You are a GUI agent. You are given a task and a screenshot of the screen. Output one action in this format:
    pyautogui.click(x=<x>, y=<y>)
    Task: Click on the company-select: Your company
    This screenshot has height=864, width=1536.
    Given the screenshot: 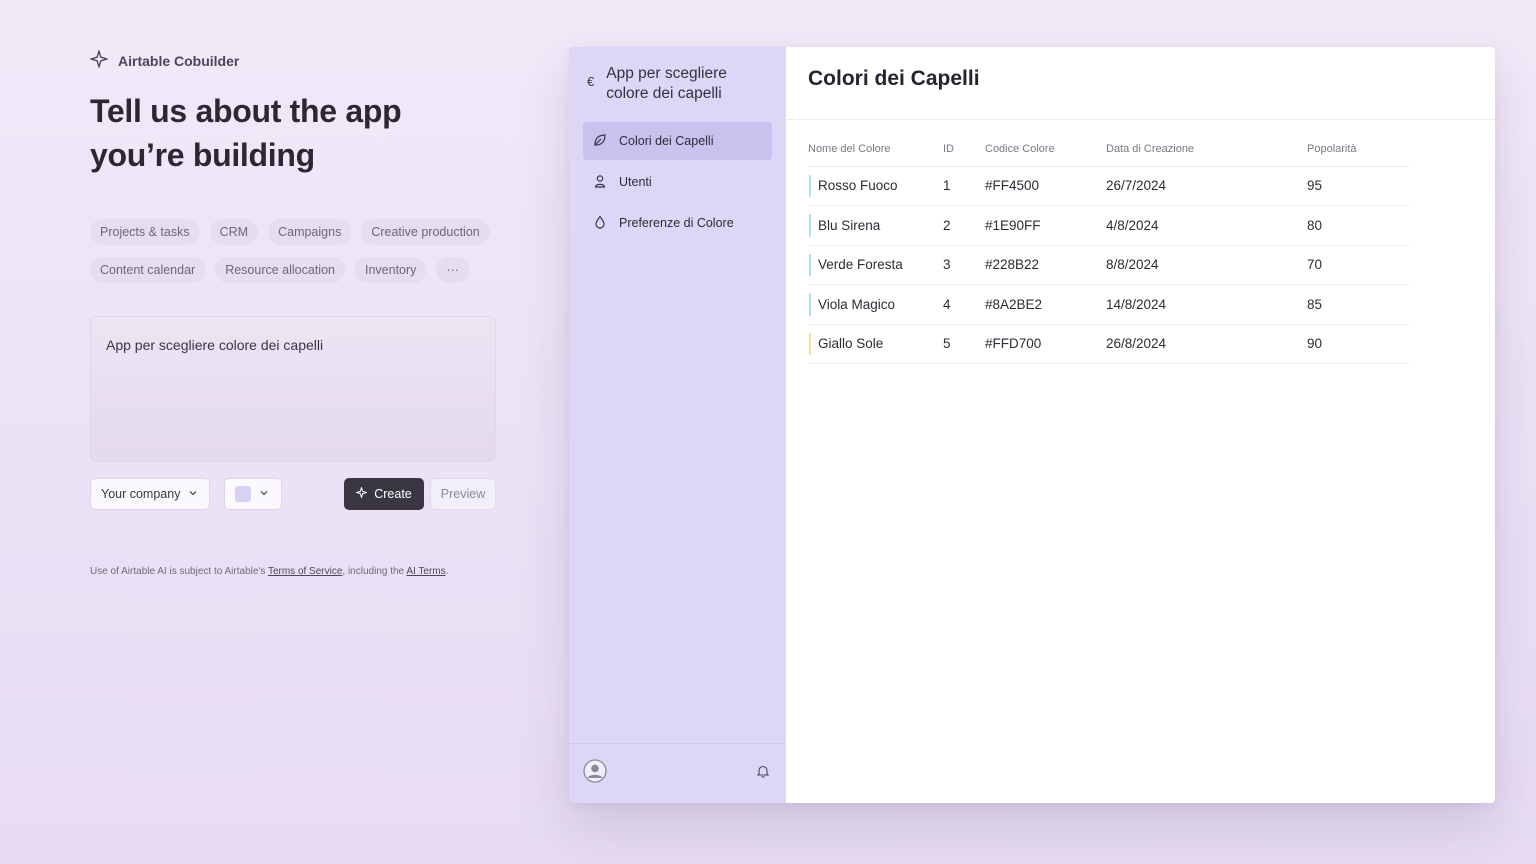 What is the action you would take?
    pyautogui.click(x=150, y=494)
    